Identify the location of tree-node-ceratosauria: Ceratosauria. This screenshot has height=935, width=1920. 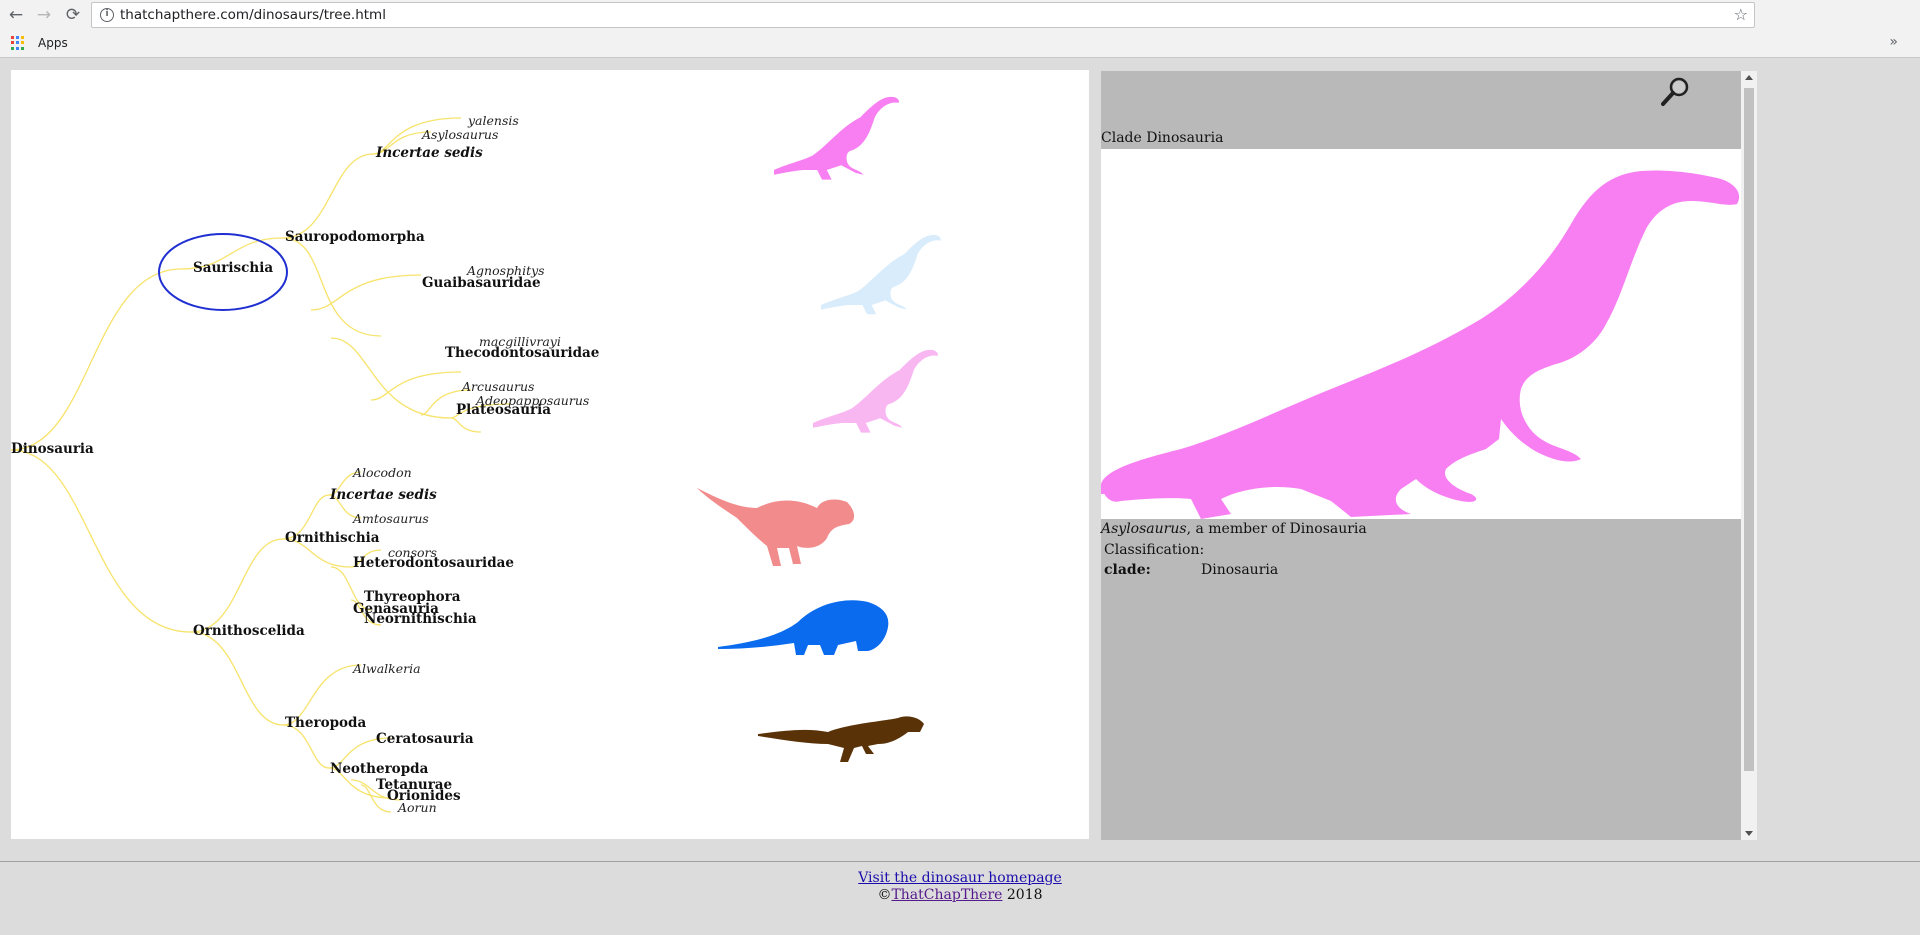
(425, 739).